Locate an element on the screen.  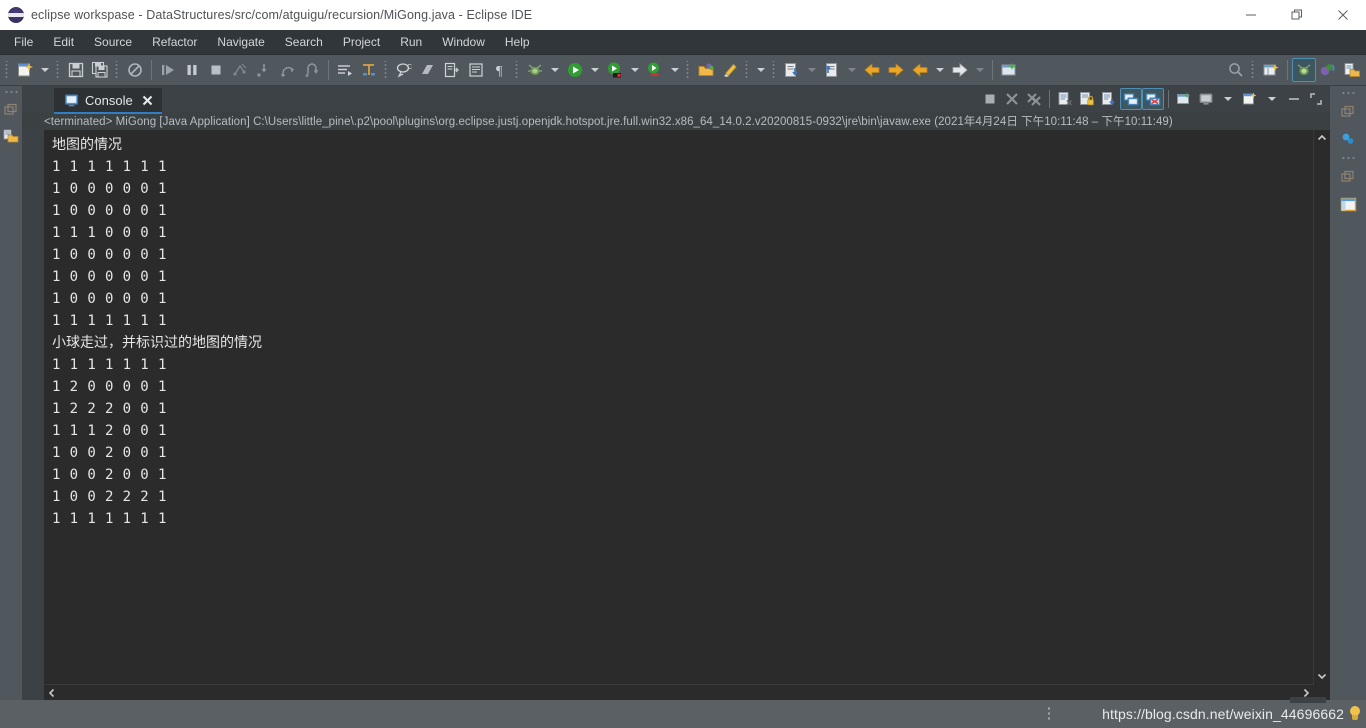
menu-refactor: Refactor is located at coordinates (174, 42).